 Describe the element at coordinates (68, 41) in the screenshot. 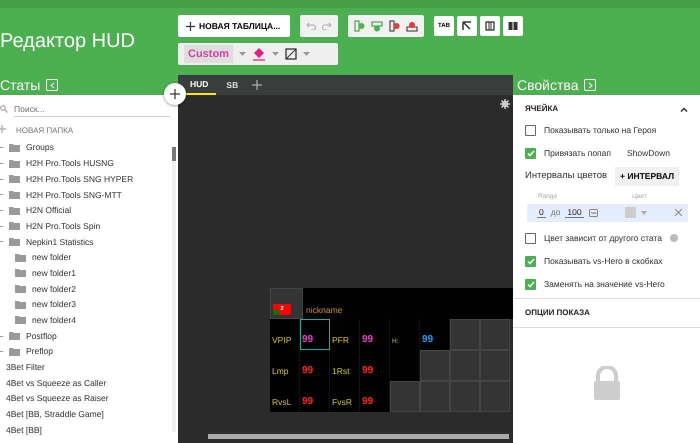

I see `app-title: Редактор HUD` at that location.